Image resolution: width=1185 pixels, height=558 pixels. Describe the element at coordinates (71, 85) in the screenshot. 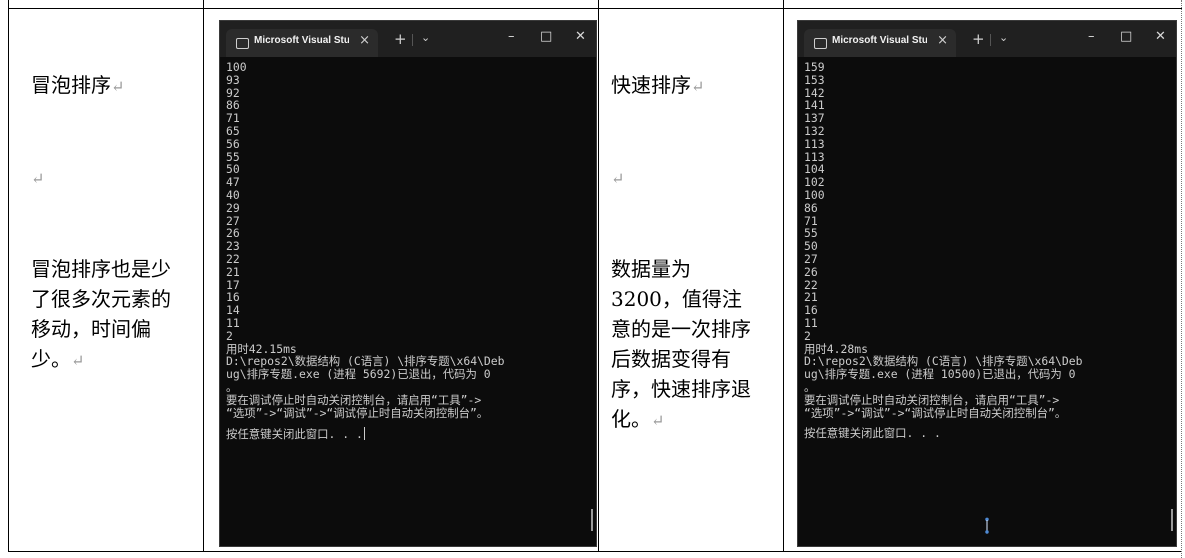

I see `bubble-sort-heading: 冒泡排序` at that location.